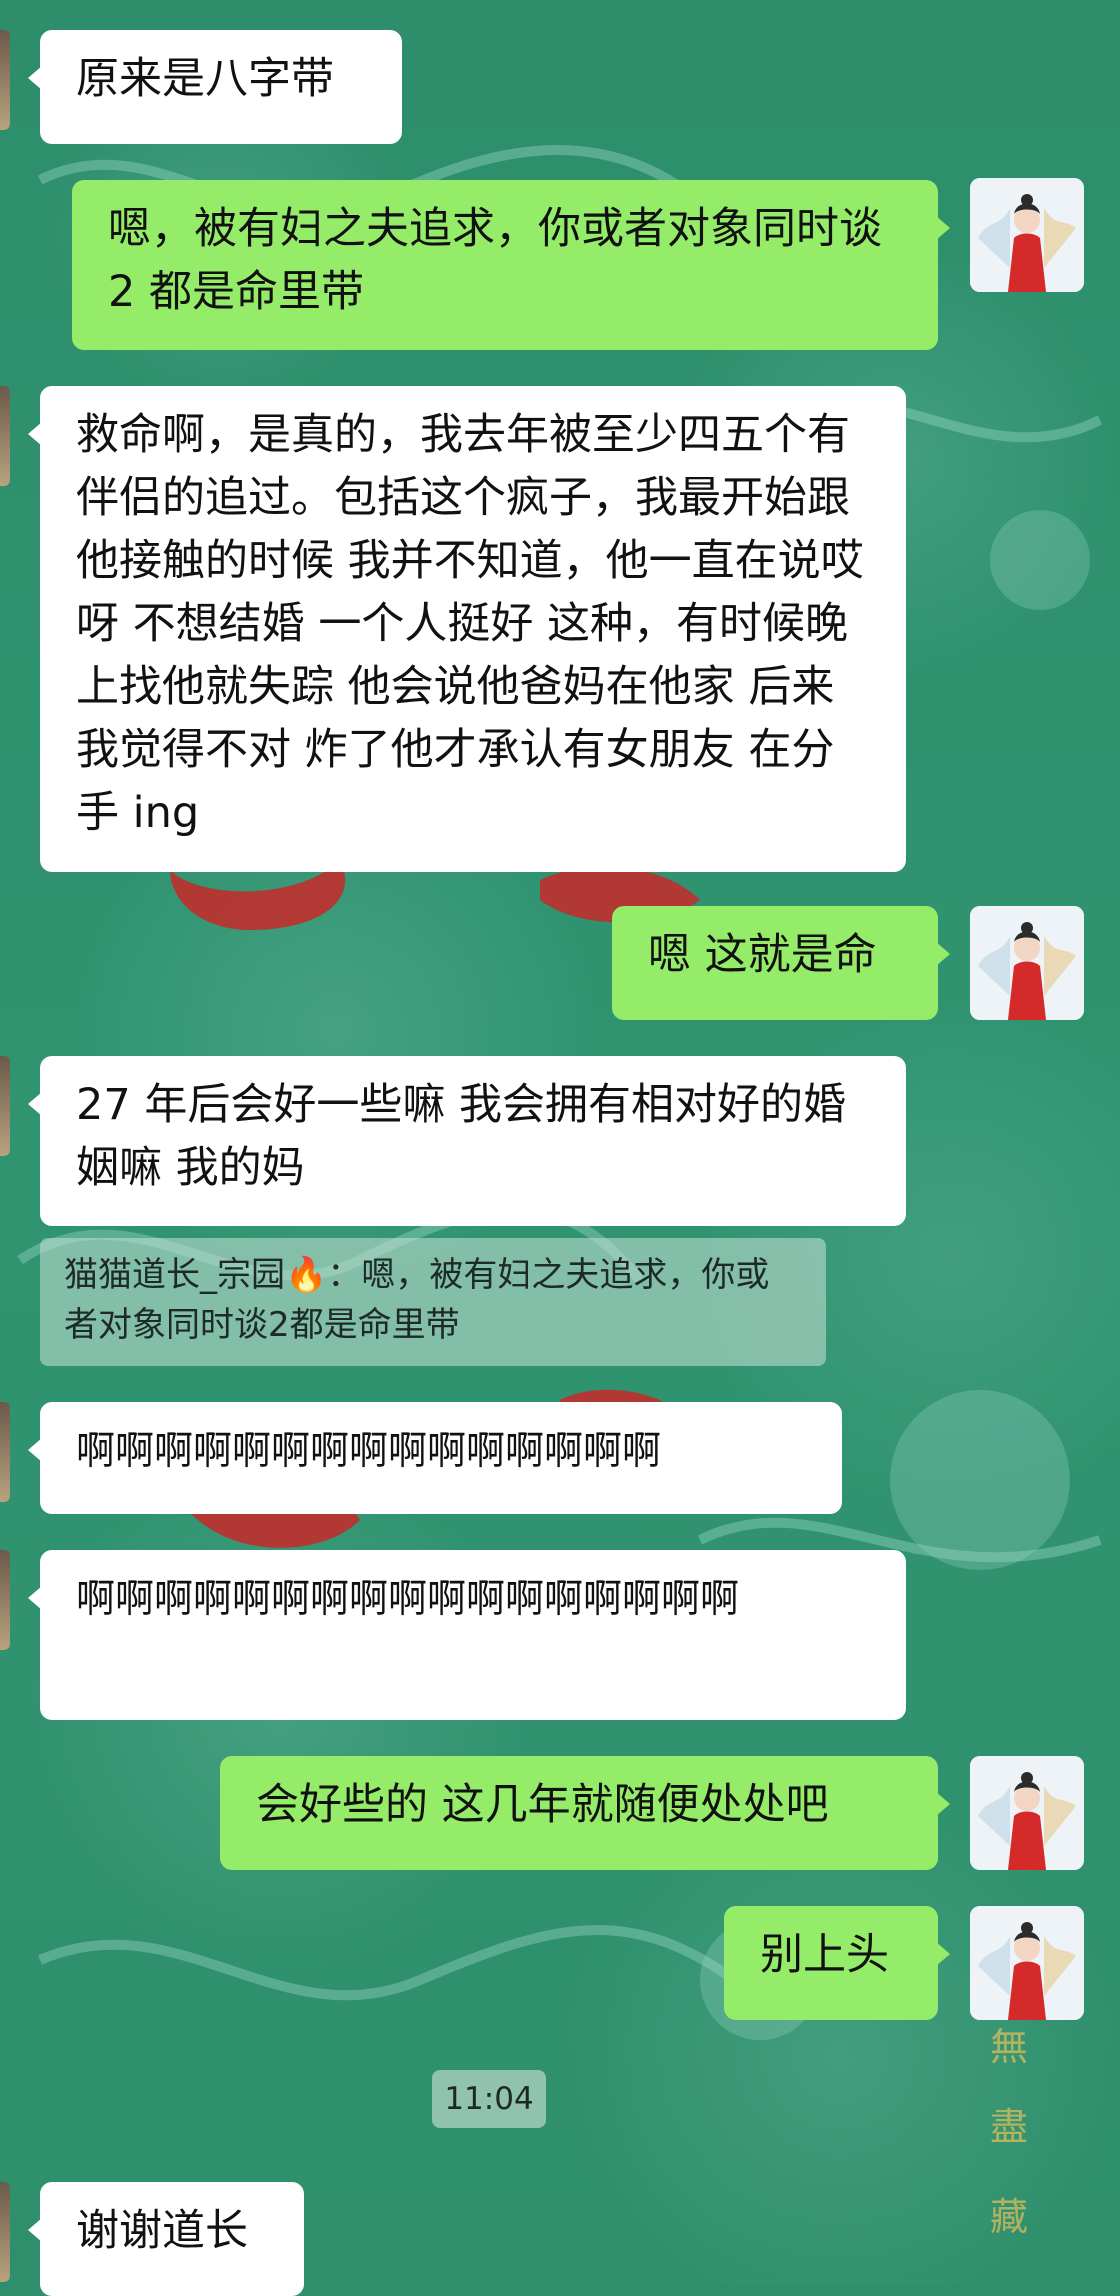 The width and height of the screenshot is (1120, 2296). Describe the element at coordinates (467, 1141) in the screenshot. I see `message-bubble-incoming: 27 年后会好一些嘛 我会拥有相对好的婚姻嘛 我的妈` at that location.